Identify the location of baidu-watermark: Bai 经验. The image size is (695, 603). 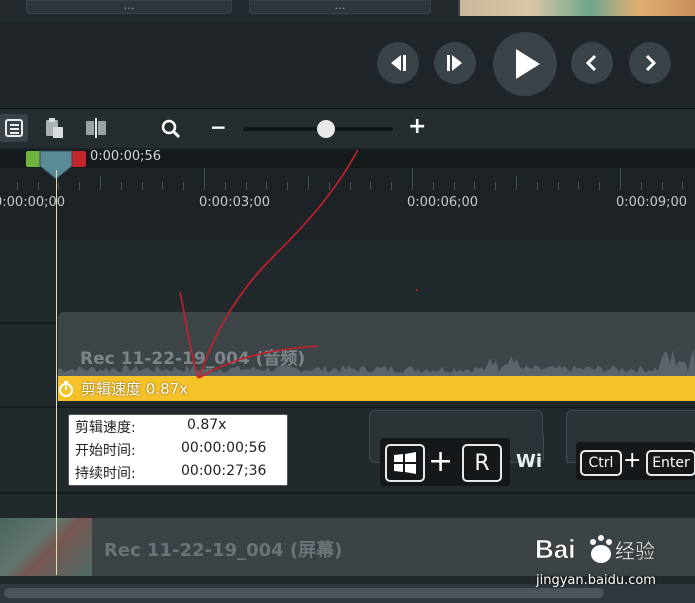
(600, 552).